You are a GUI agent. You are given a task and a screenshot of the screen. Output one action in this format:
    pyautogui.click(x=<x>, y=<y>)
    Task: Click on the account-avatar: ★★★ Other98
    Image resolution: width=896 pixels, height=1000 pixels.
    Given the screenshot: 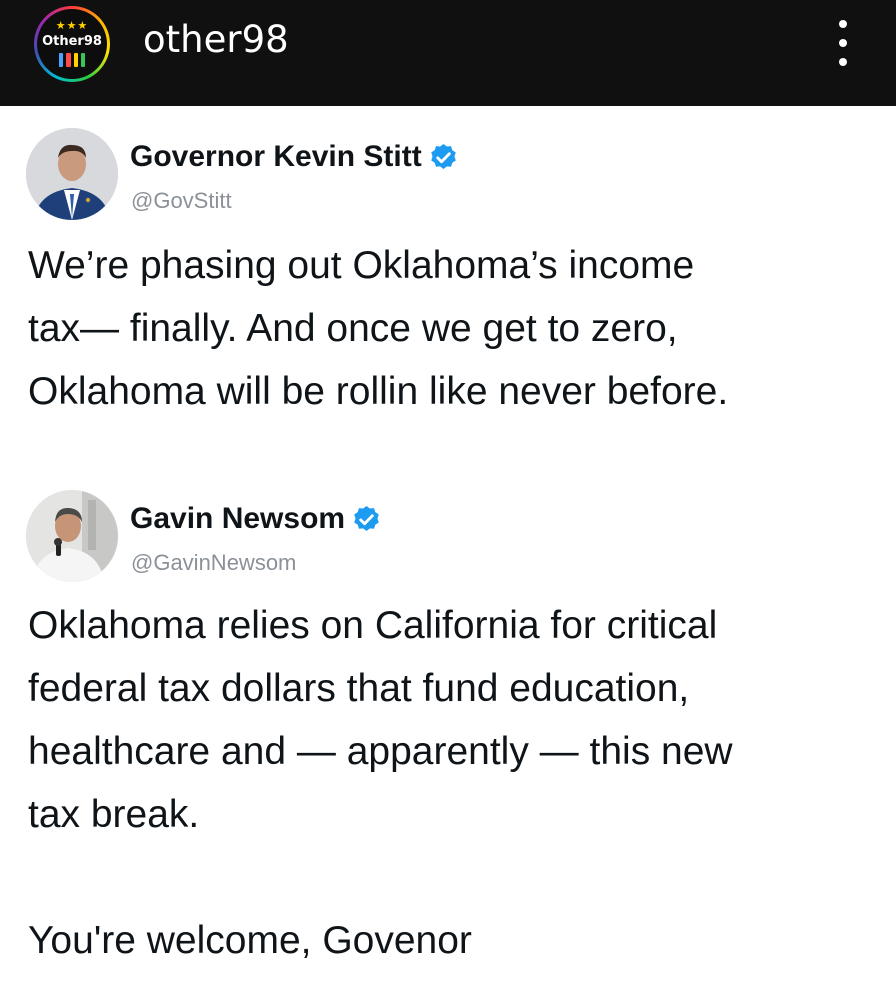 What is the action you would take?
    pyautogui.click(x=72, y=44)
    